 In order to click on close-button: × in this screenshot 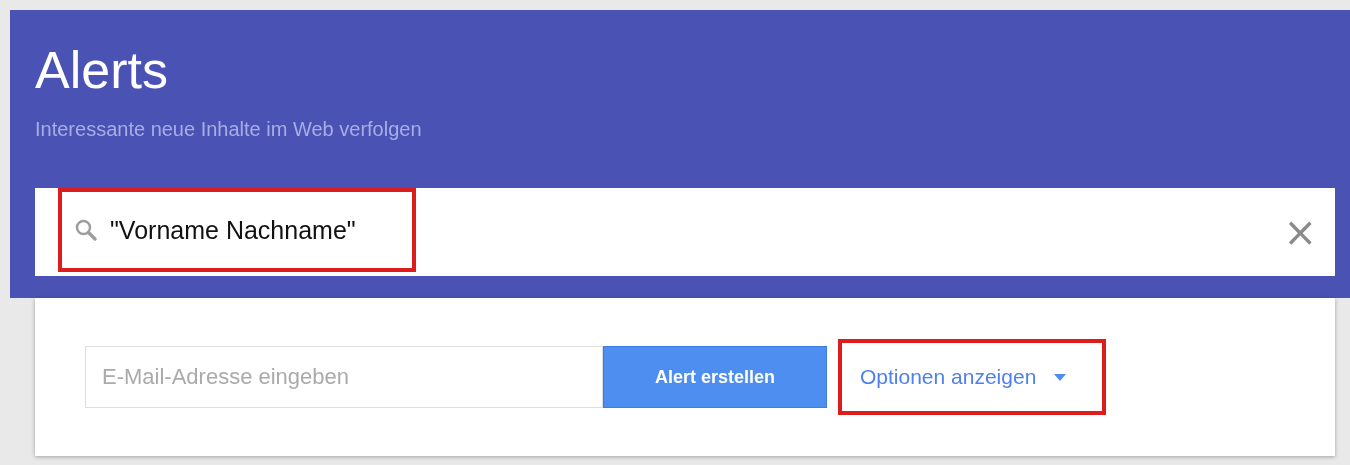, I will do `click(1300, 232)`.